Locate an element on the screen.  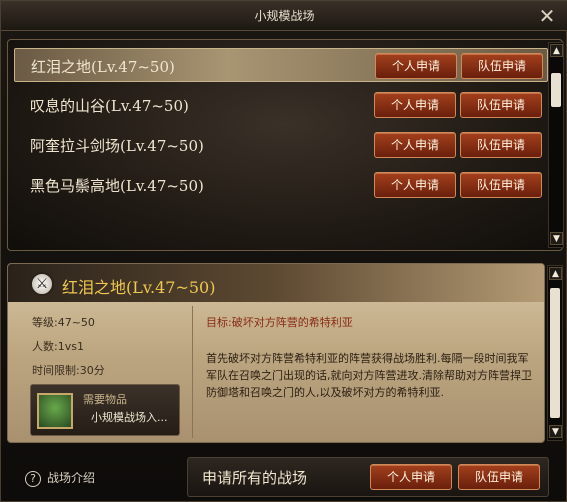
list-scrollbar: ▲ ▼ is located at coordinates (556, 145).